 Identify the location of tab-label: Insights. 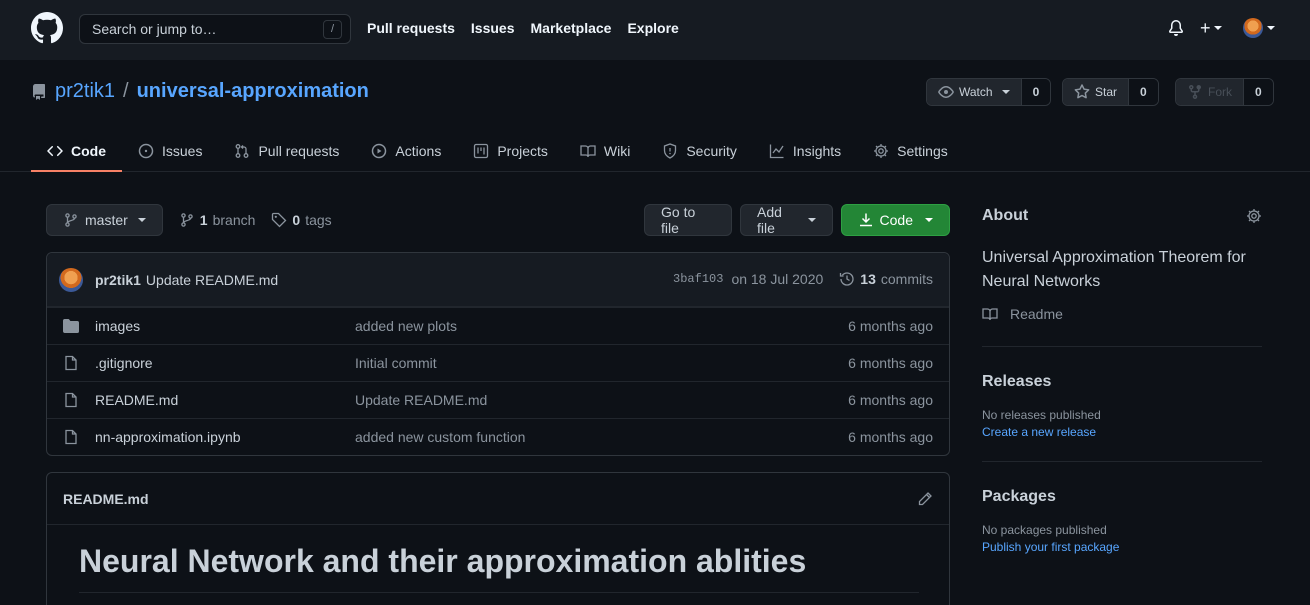
(817, 150).